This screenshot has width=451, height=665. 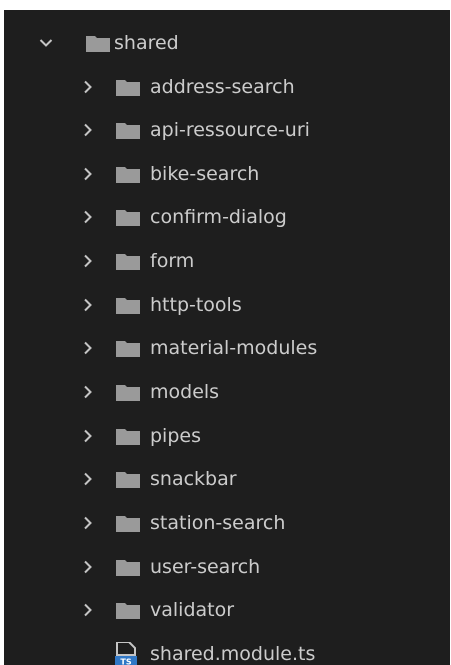 What do you see at coordinates (218, 523) in the screenshot?
I see `tree-item-label: station-search` at bounding box center [218, 523].